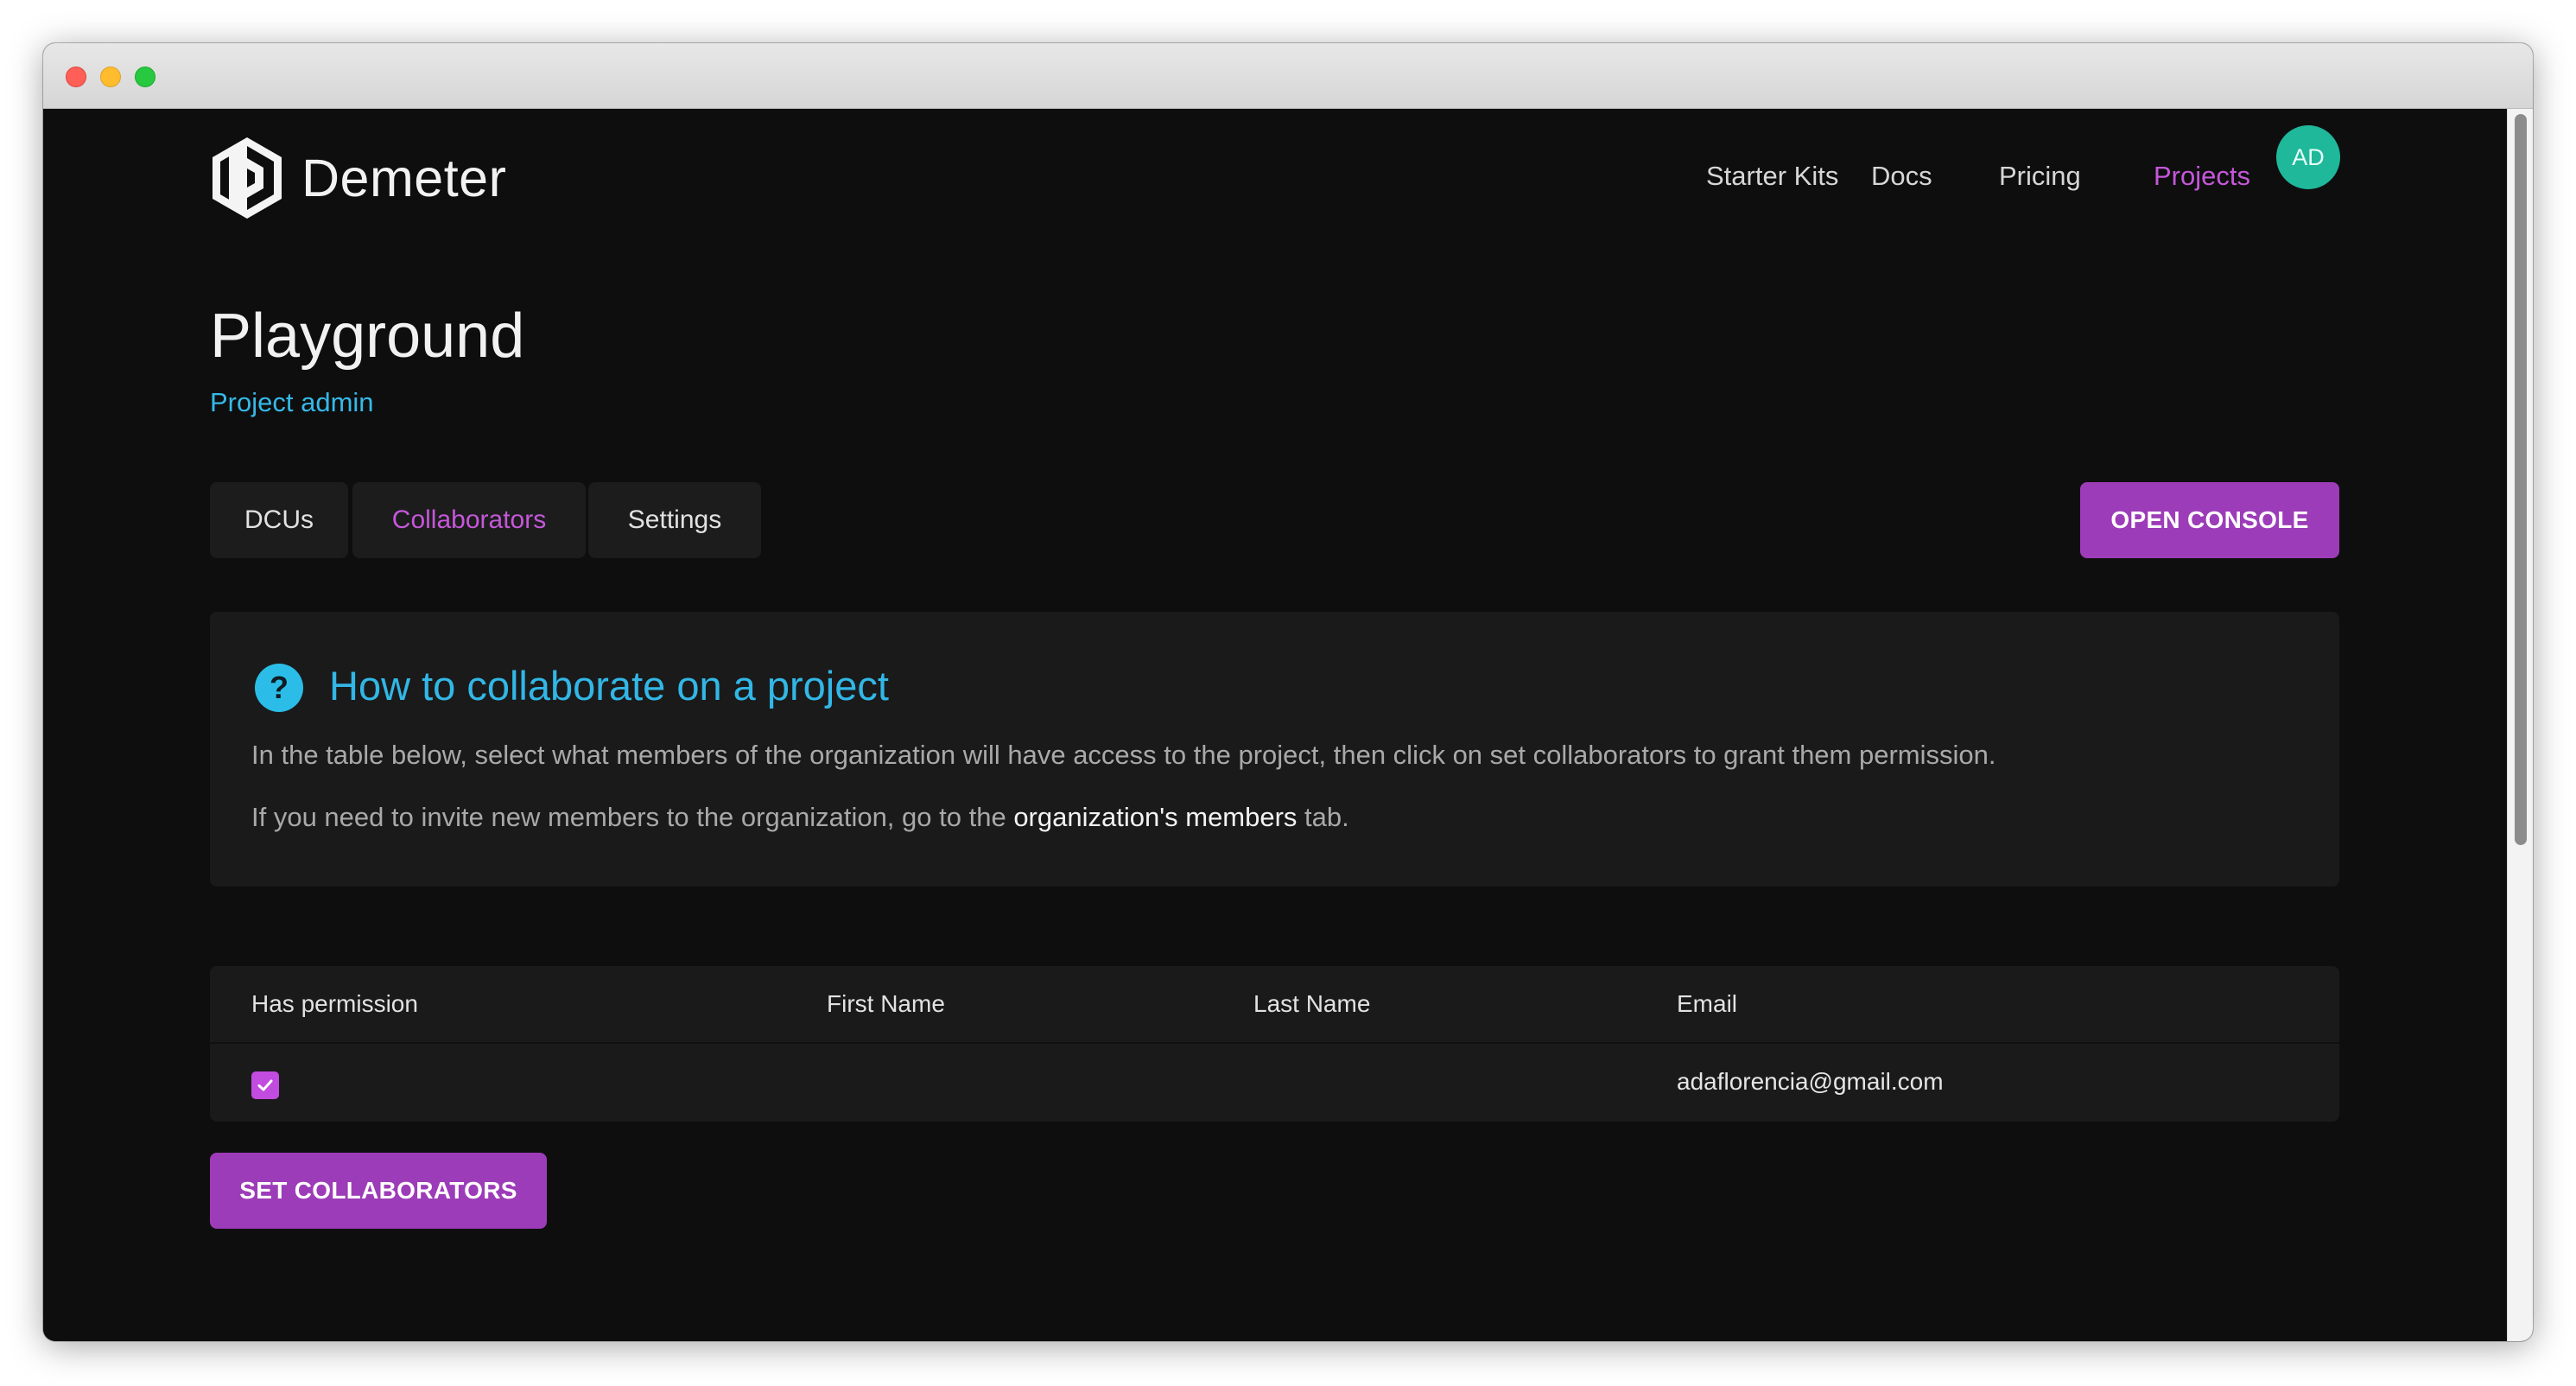  I want to click on vertical-scrollbar, so click(2520, 725).